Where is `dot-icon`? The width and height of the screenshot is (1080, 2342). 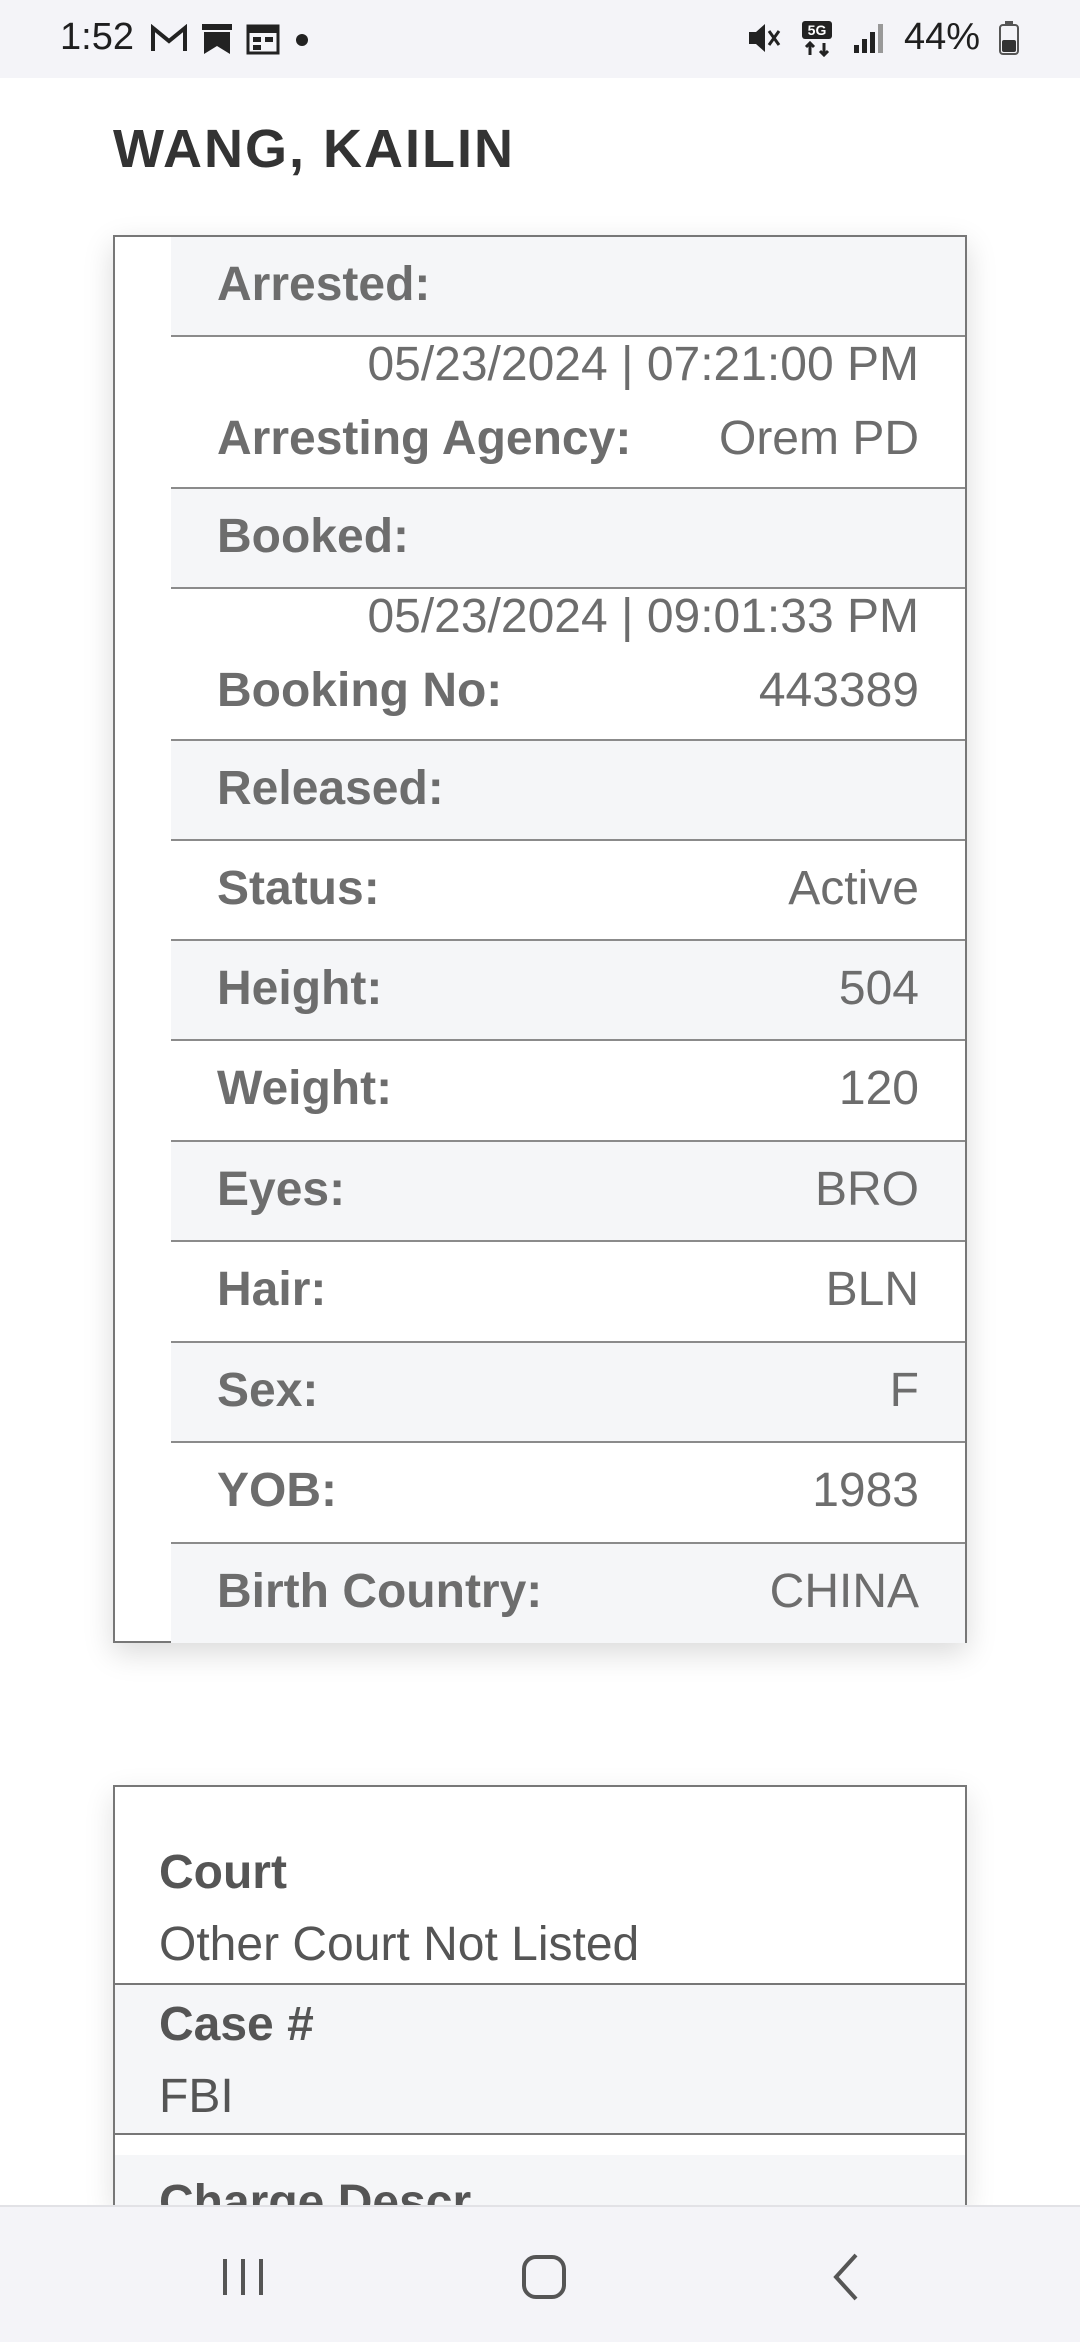 dot-icon is located at coordinates (302, 40).